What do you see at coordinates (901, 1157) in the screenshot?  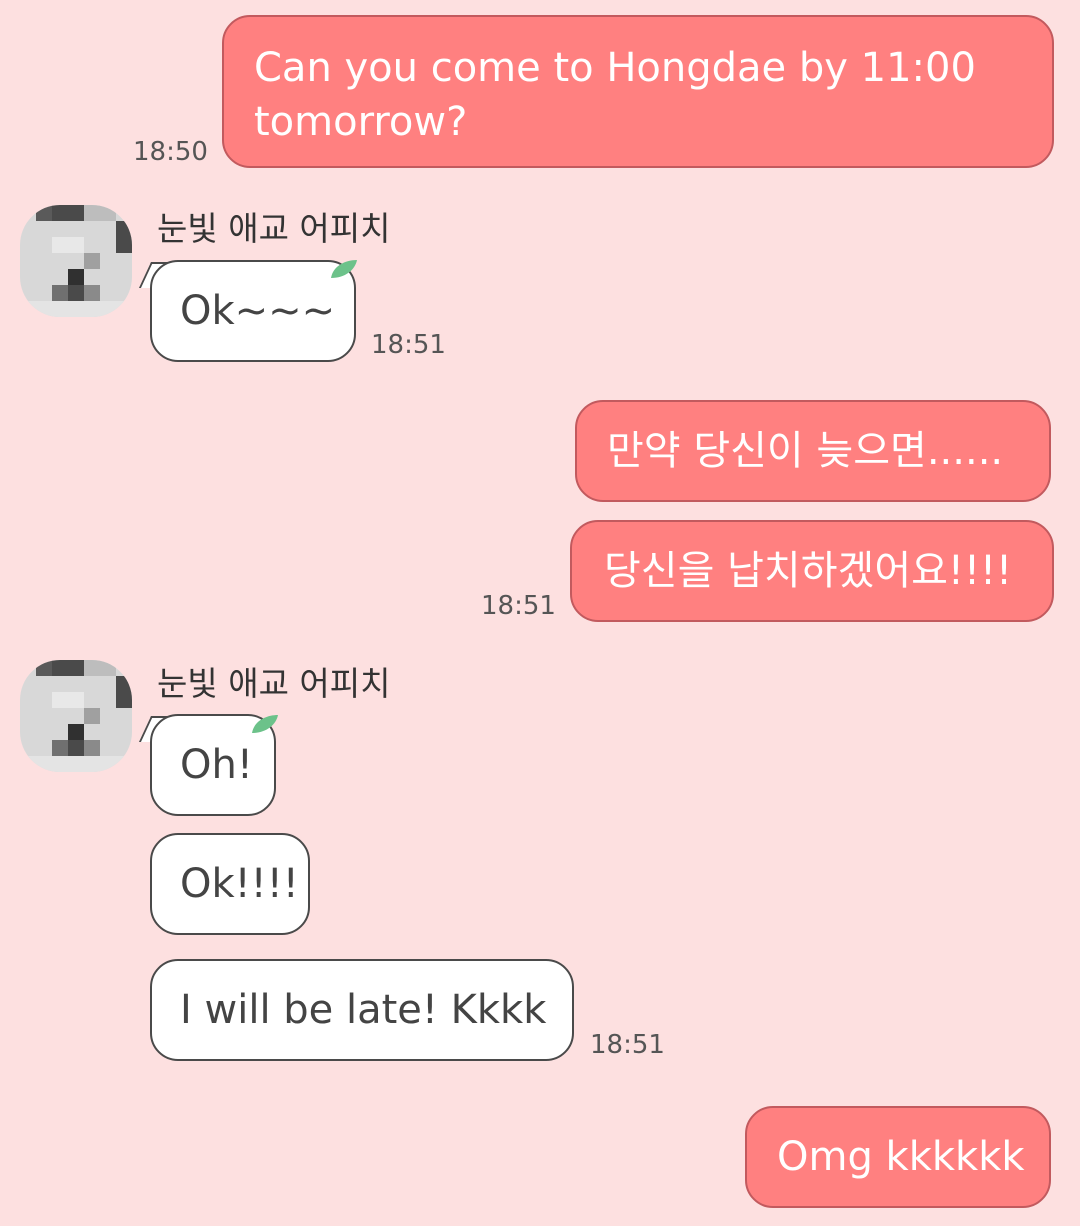 I see `message-text: Omg kkkkkk` at bounding box center [901, 1157].